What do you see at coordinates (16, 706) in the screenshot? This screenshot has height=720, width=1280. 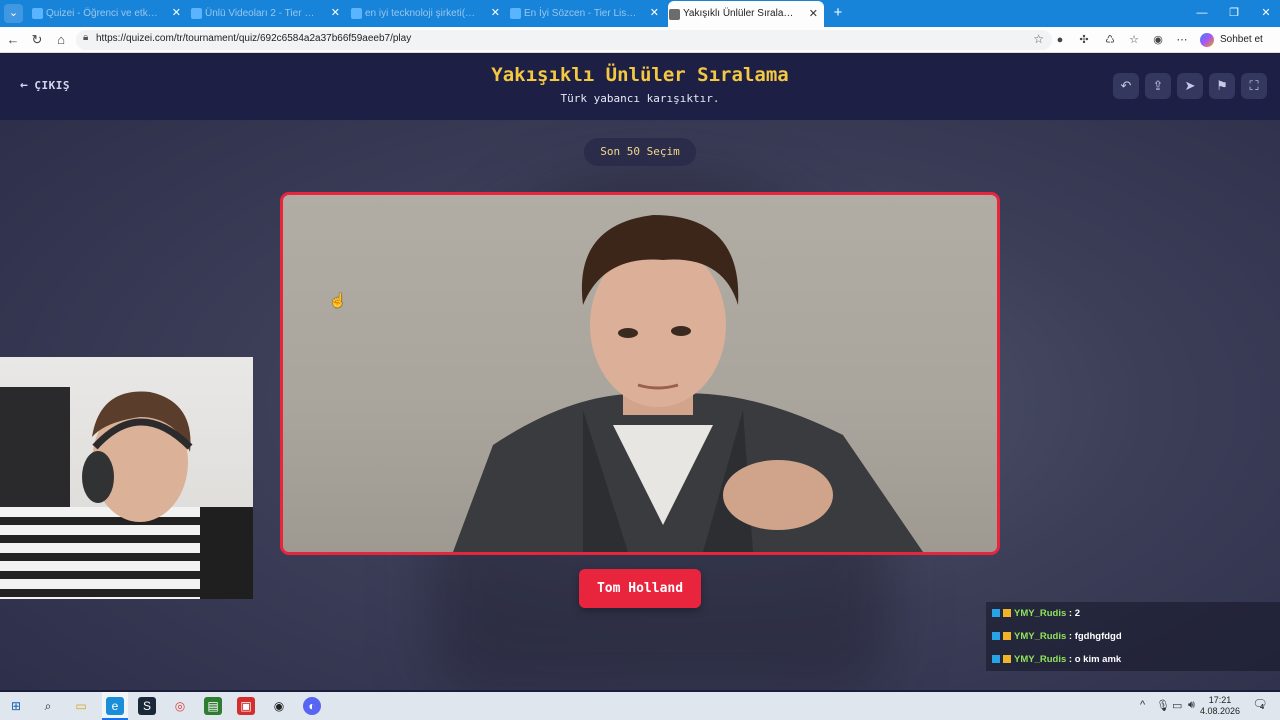 I see `windows-start-icon: ⊞` at bounding box center [16, 706].